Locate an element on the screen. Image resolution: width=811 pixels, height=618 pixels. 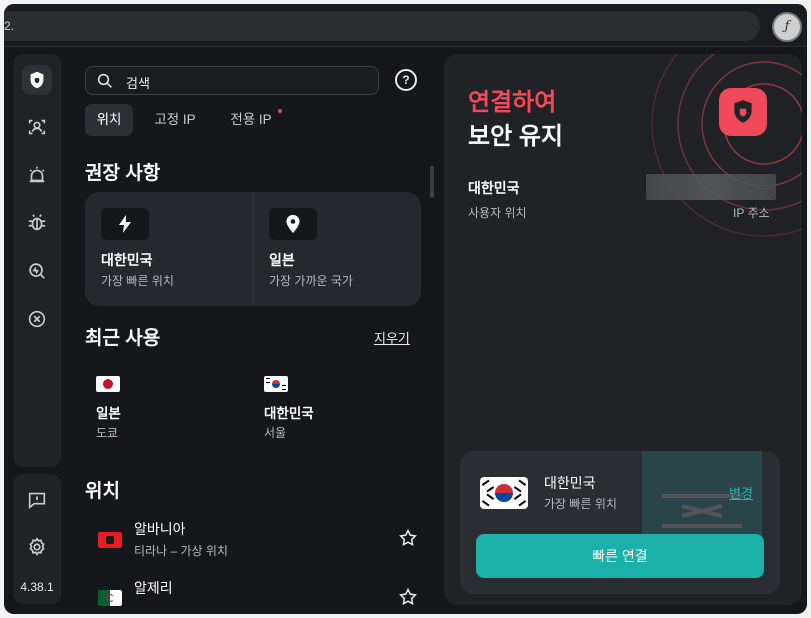
ip-address-redacted is located at coordinates (711, 187).